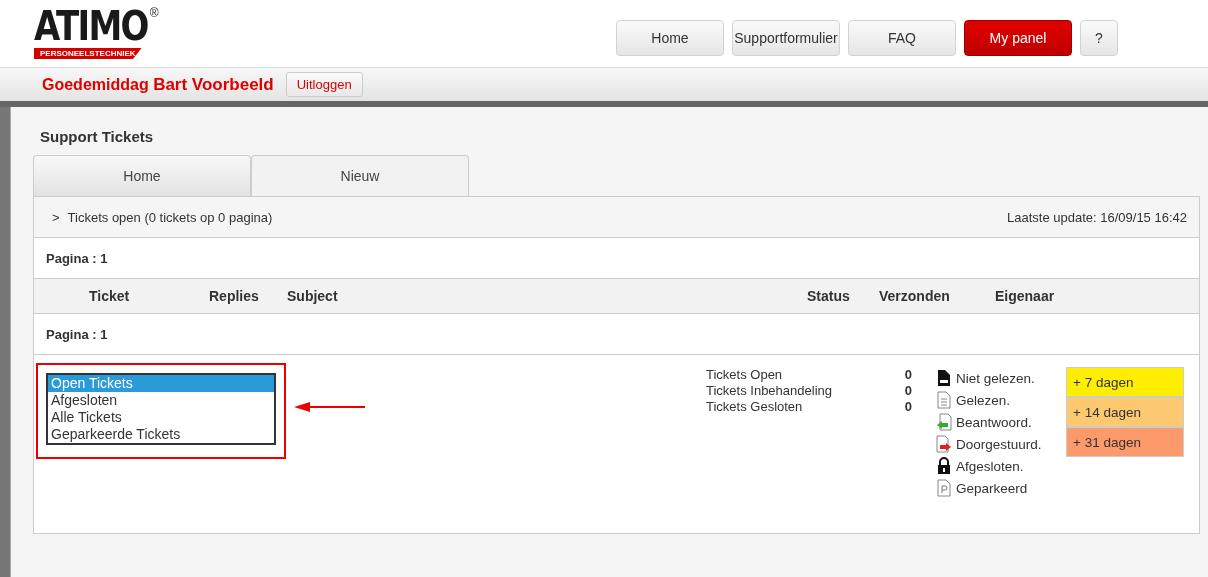 This screenshot has height=577, width=1208. I want to click on list-option: Geparkeerde Tickets, so click(161, 434).